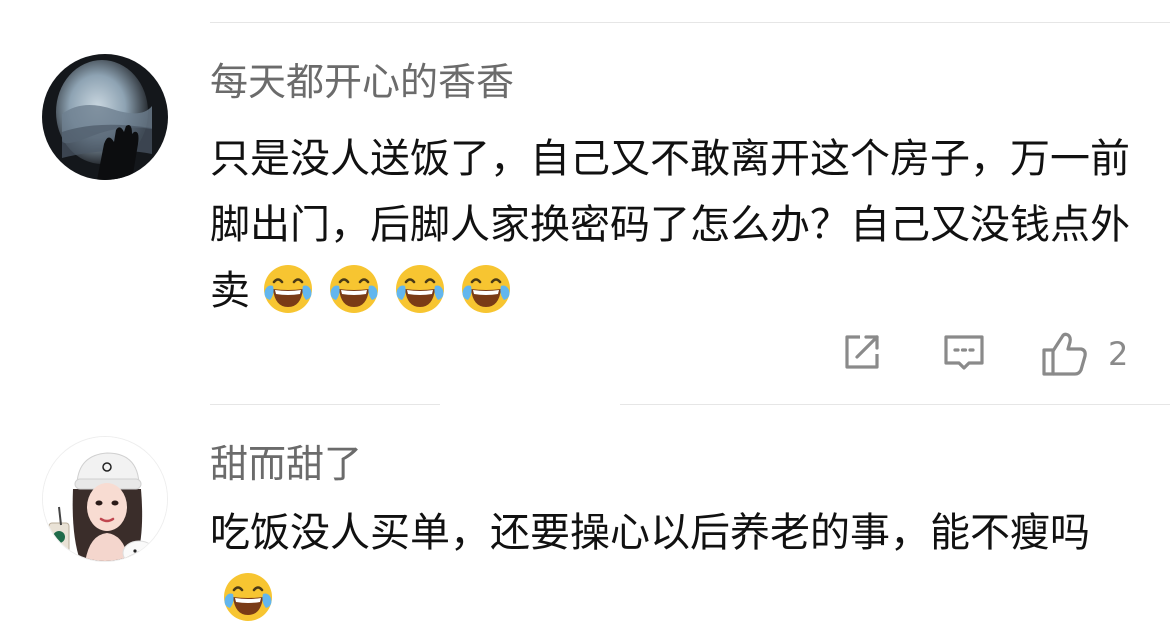  Describe the element at coordinates (1064, 354) in the screenshot. I see `thumbs-up-icon` at that location.